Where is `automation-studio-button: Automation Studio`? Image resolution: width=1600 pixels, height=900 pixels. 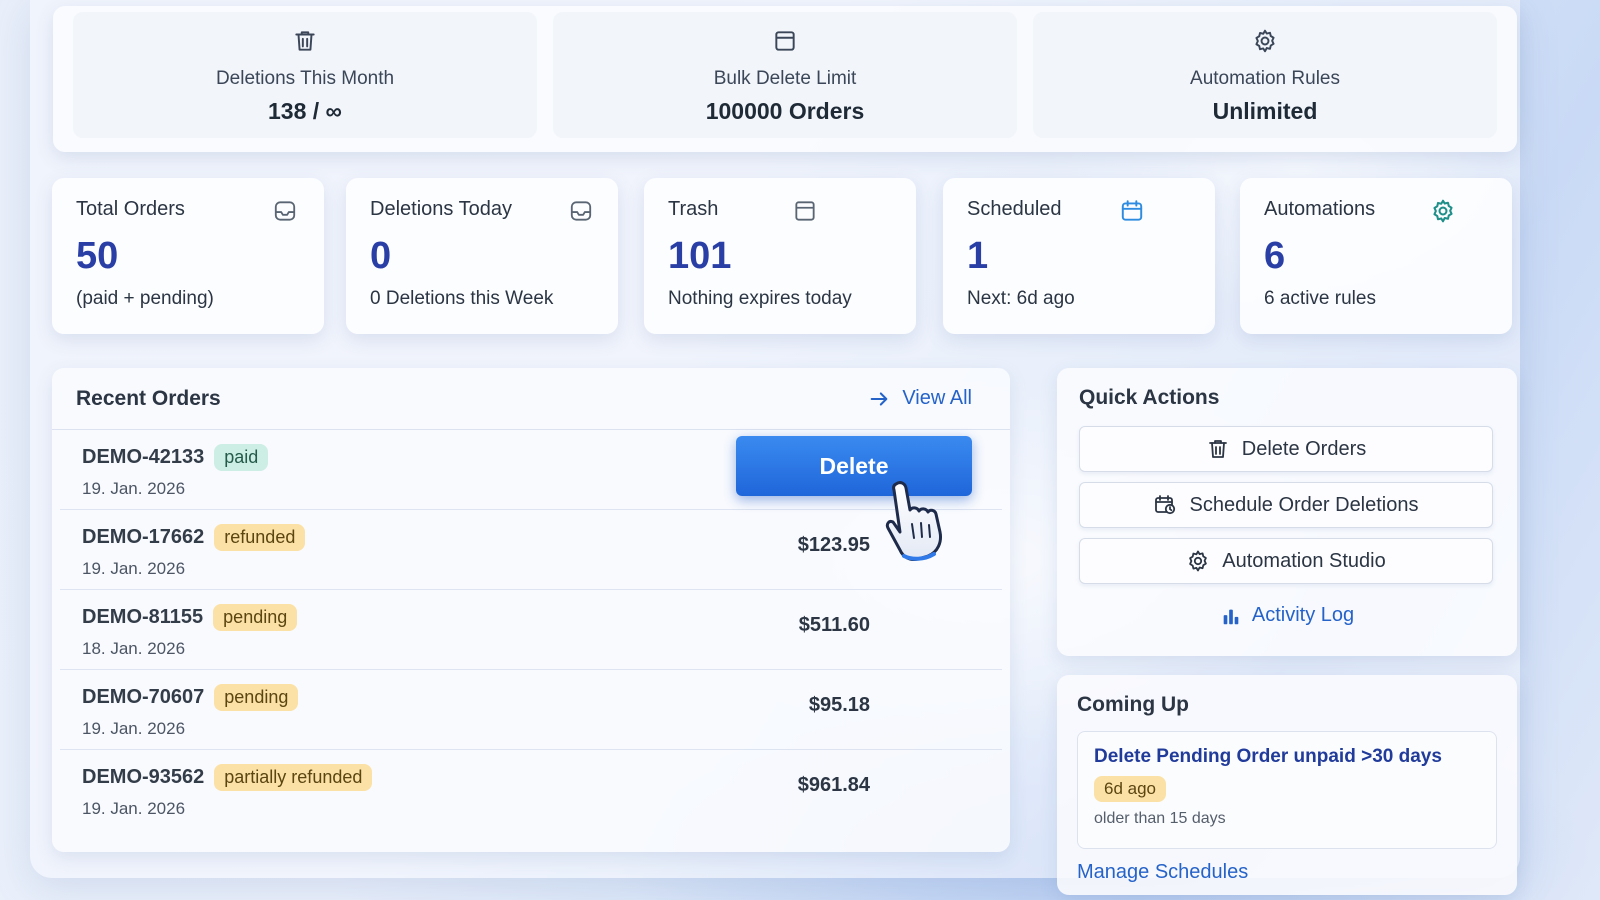
automation-studio-button: Automation Studio is located at coordinates (1286, 561).